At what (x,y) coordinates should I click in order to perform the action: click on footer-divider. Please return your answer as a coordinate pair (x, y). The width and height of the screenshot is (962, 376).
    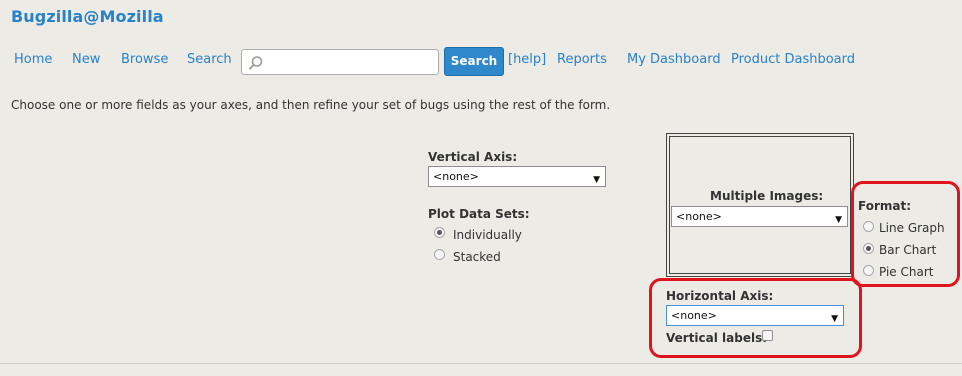
    Looking at the image, I should click on (481, 363).